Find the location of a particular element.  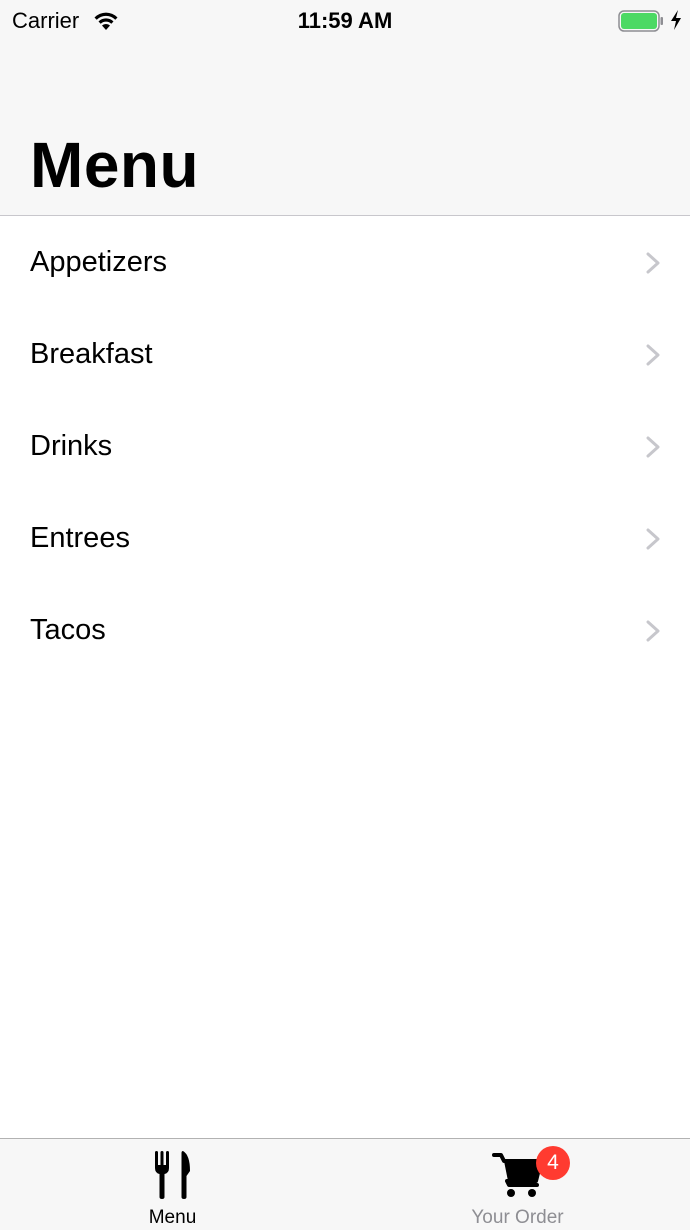

tab-your-order: 4 Your Order is located at coordinates (517, 1184).